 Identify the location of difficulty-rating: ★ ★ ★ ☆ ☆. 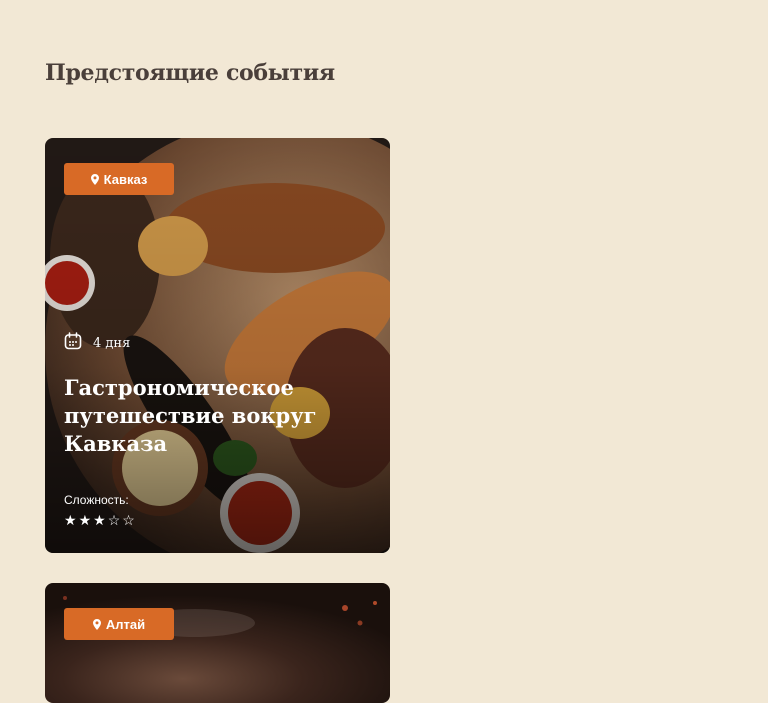
(99, 520).